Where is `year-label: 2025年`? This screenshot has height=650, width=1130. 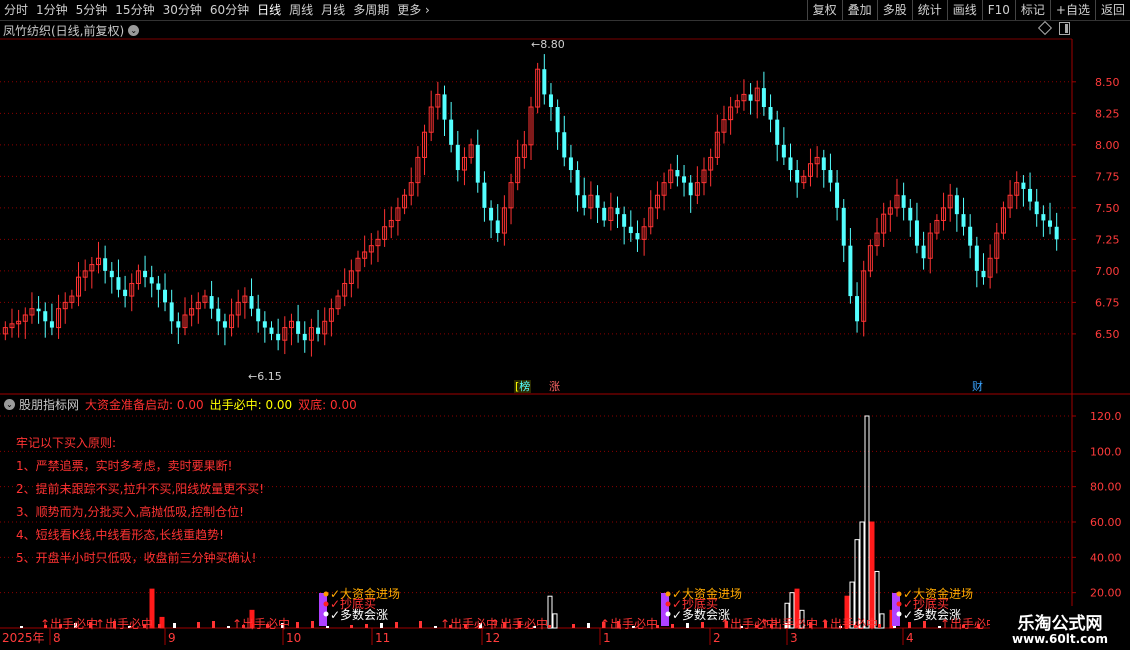
year-label: 2025年 is located at coordinates (23, 638).